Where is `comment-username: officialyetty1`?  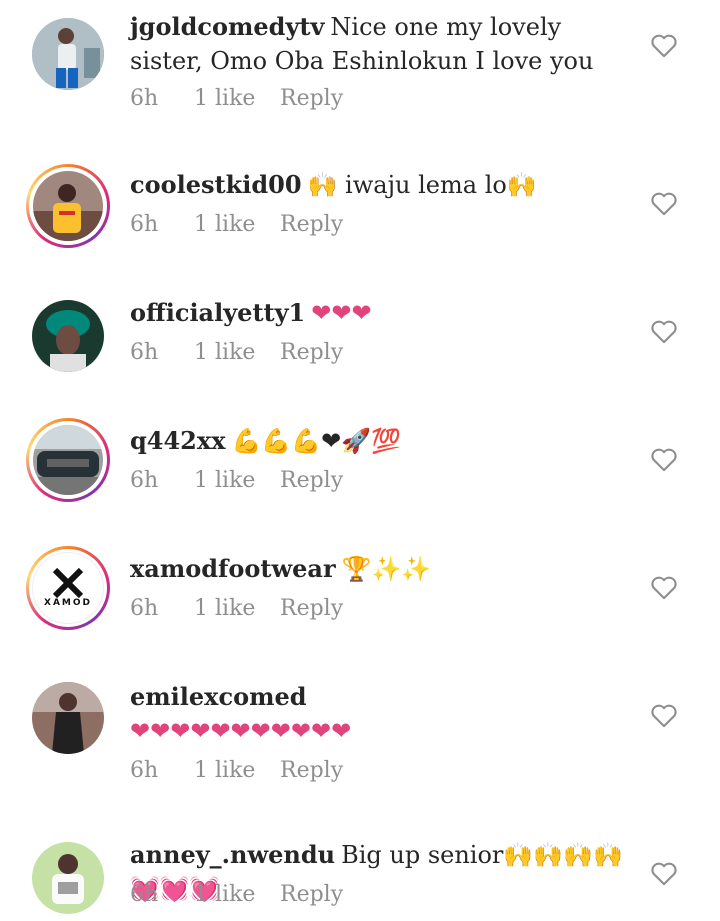 comment-username: officialyetty1 is located at coordinates (217, 312).